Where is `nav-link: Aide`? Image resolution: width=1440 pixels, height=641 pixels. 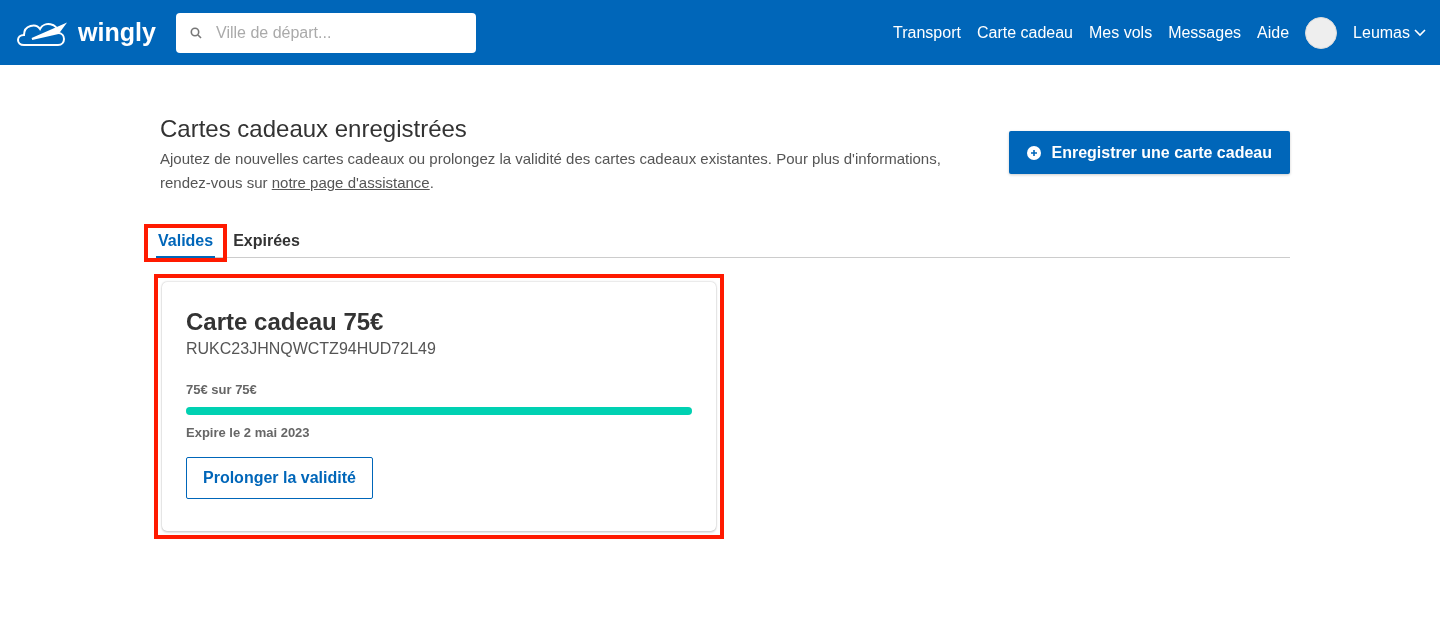
nav-link: Aide is located at coordinates (1273, 32).